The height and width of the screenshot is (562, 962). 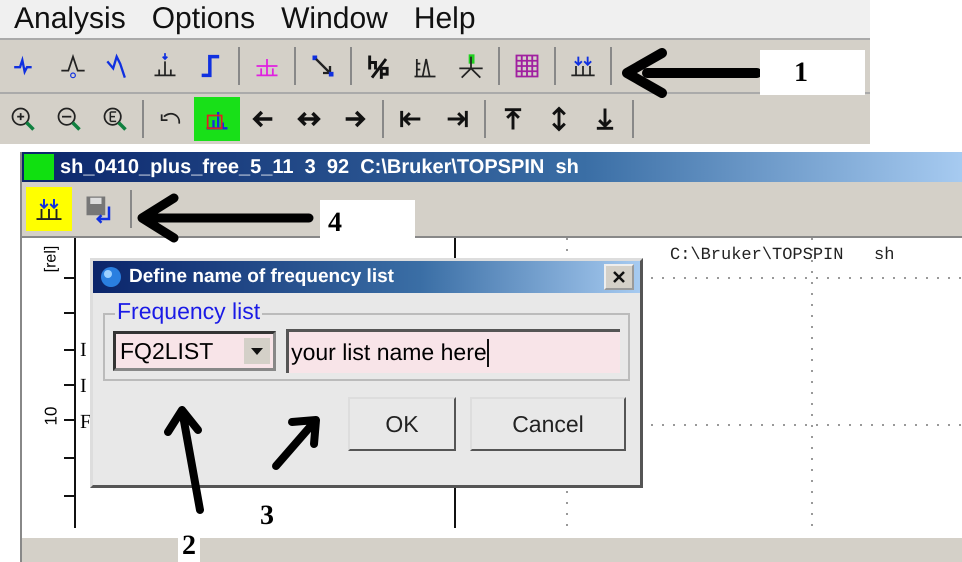 I want to click on plot-header: C:\Bruker\TOPSPIN sh, so click(x=782, y=255).